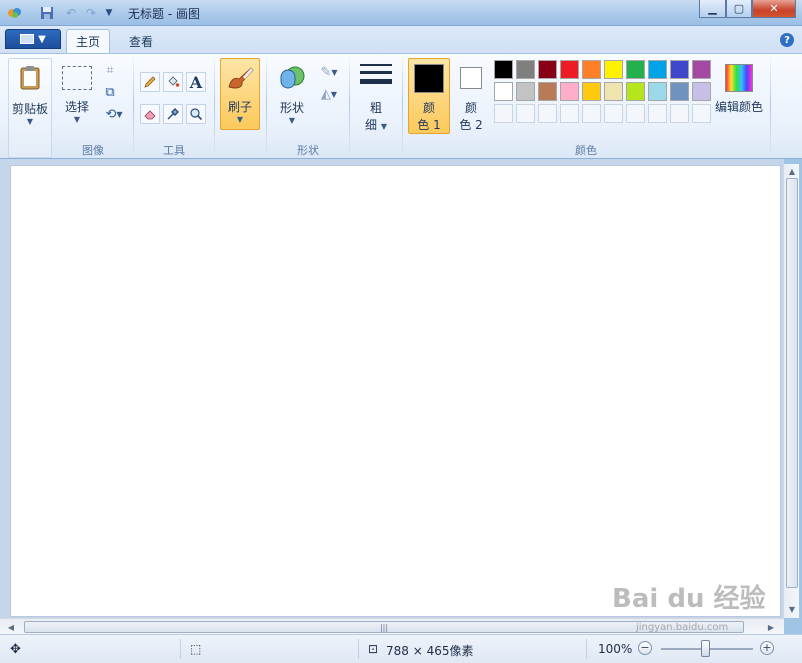 This screenshot has height=663, width=802. I want to click on eraser-icon, so click(150, 114).